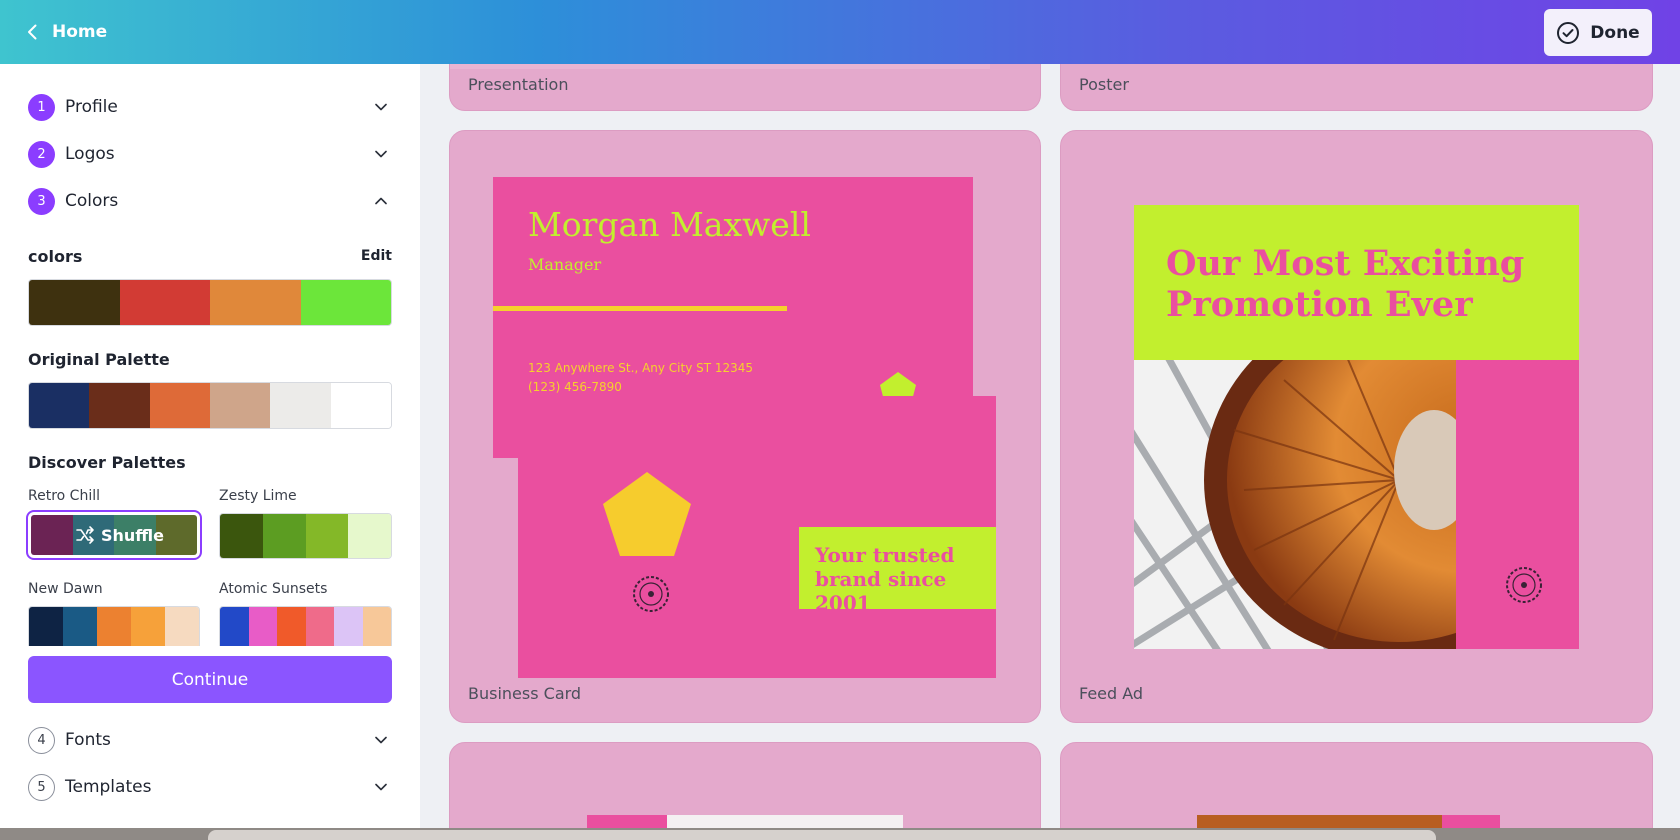  I want to click on palette-retro-chill: Shuffle, so click(114, 535).